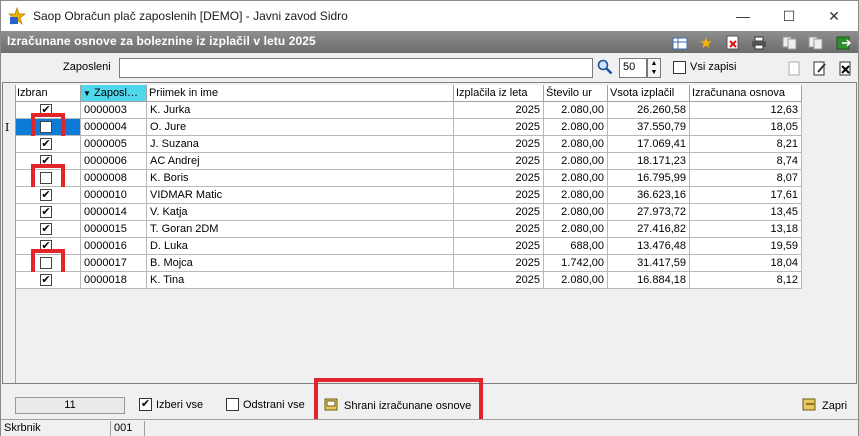  What do you see at coordinates (746, 93) in the screenshot?
I see `column-header-osnova: Izračunana osnova` at bounding box center [746, 93].